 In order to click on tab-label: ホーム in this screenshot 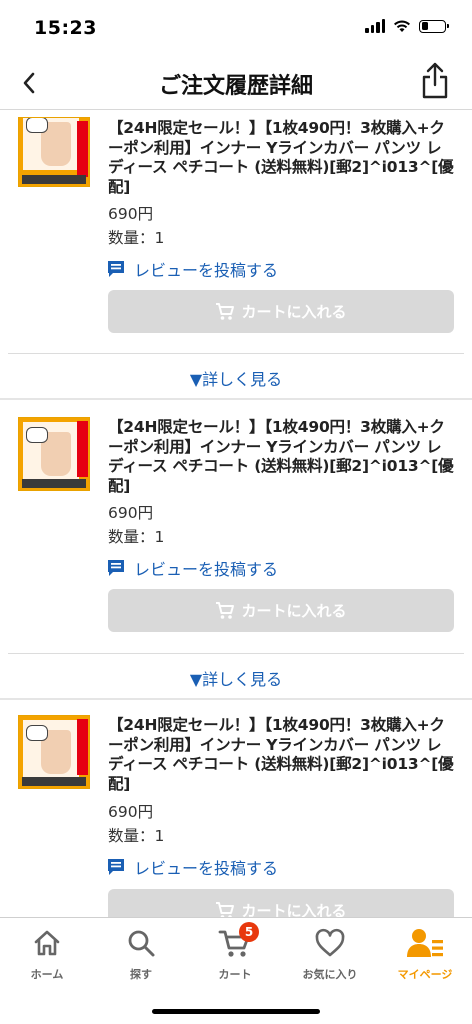, I will do `click(47, 974)`.